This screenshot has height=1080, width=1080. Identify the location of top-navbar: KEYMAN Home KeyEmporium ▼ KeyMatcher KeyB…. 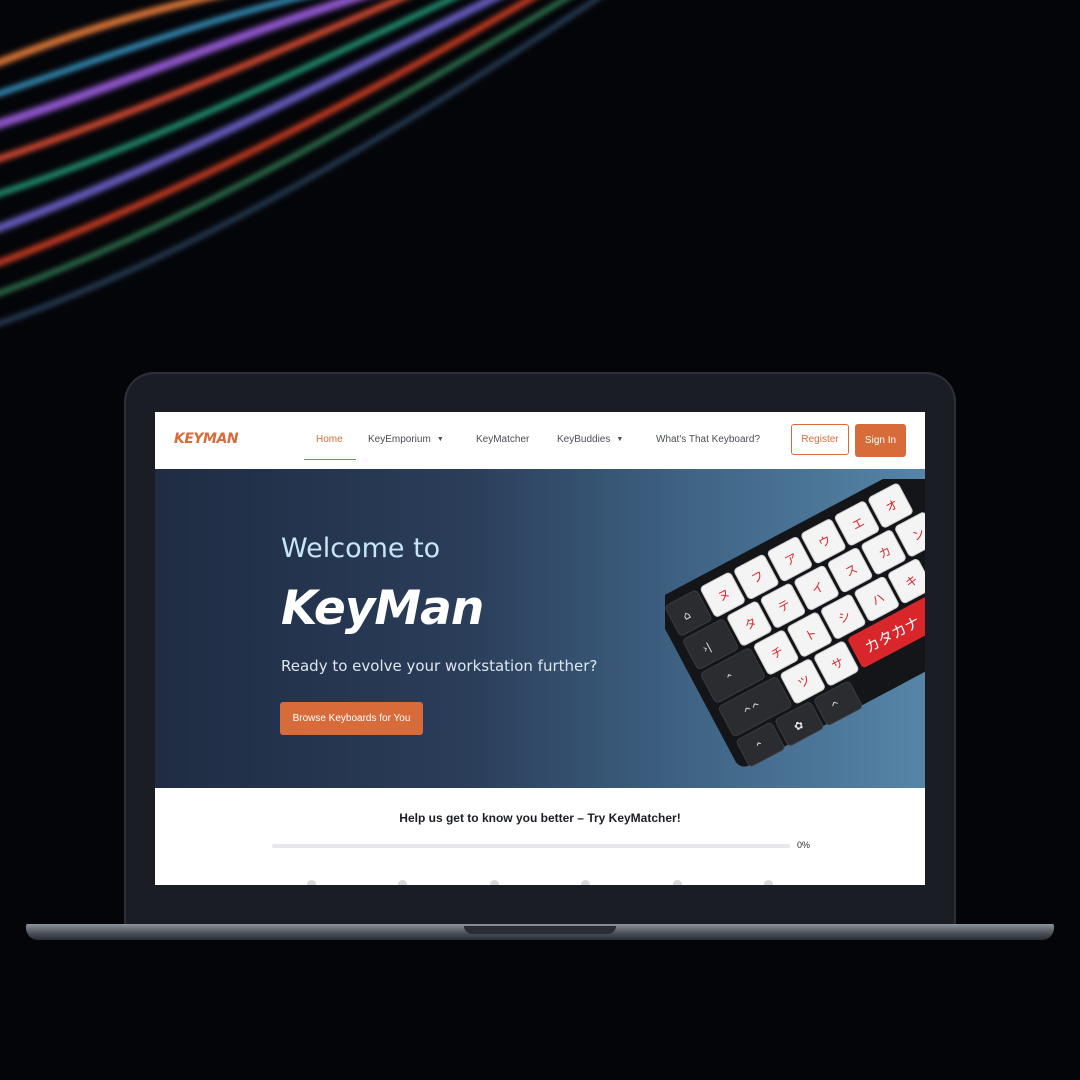
(540, 440).